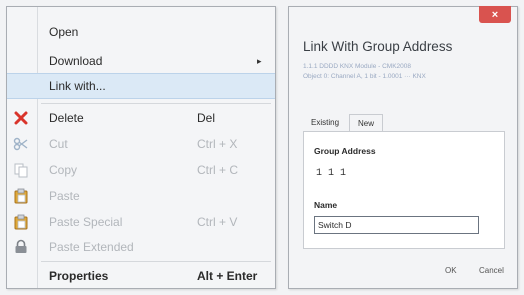 This screenshot has height=295, width=524. I want to click on tab-new: New, so click(366, 123).